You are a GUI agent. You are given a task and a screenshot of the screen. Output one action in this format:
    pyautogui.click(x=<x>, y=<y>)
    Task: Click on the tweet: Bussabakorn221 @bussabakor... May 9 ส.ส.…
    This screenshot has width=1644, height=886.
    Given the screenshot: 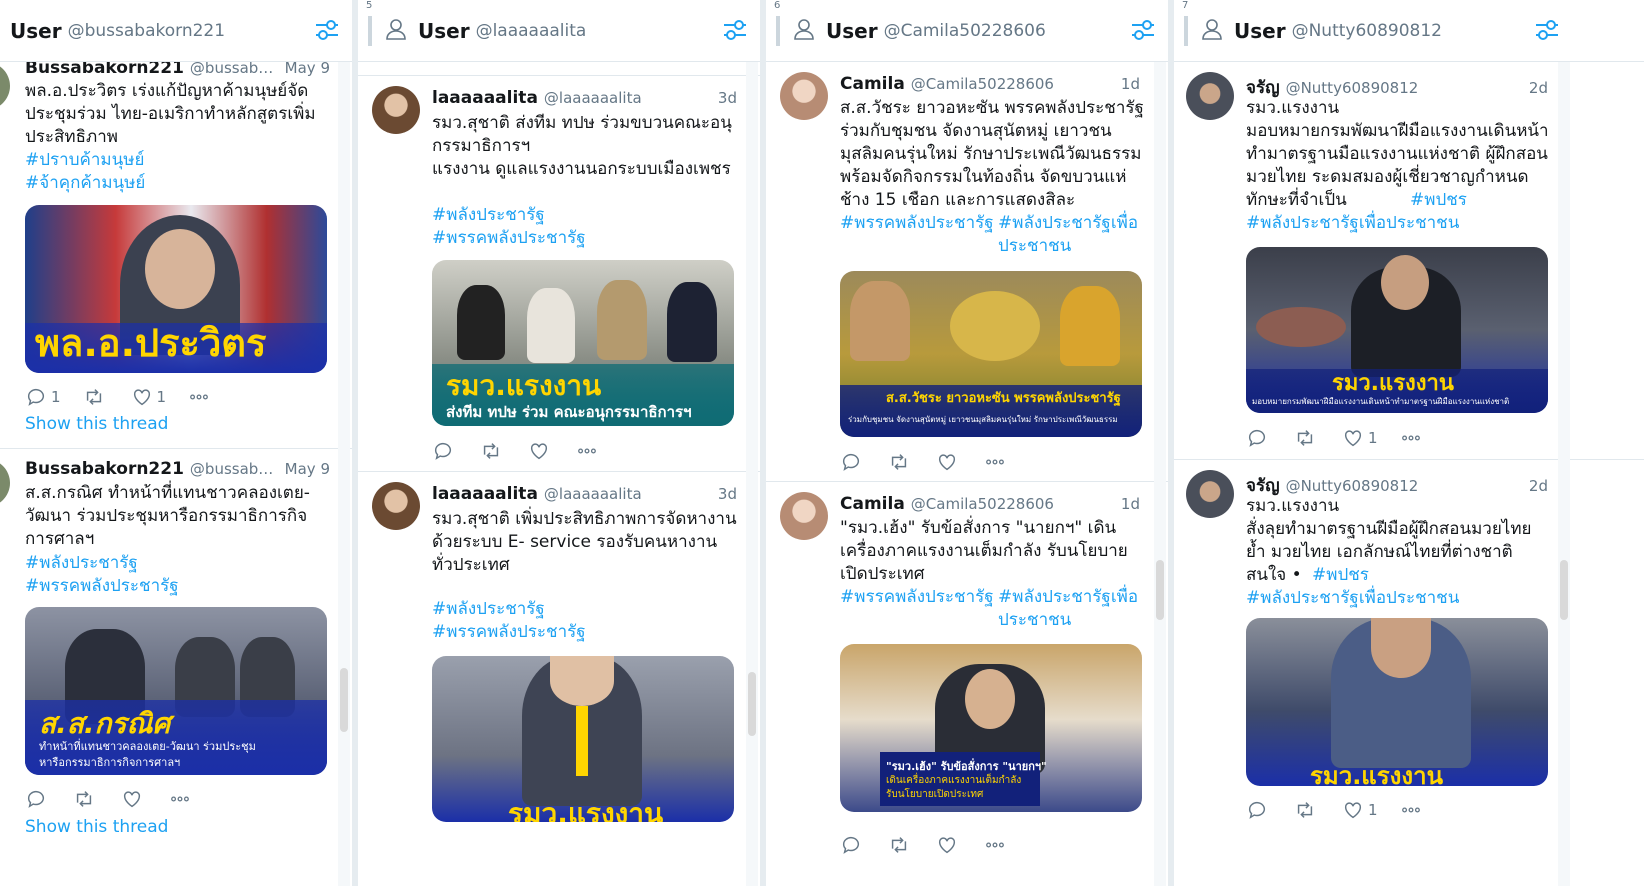 What is the action you would take?
    pyautogui.click(x=176, y=667)
    